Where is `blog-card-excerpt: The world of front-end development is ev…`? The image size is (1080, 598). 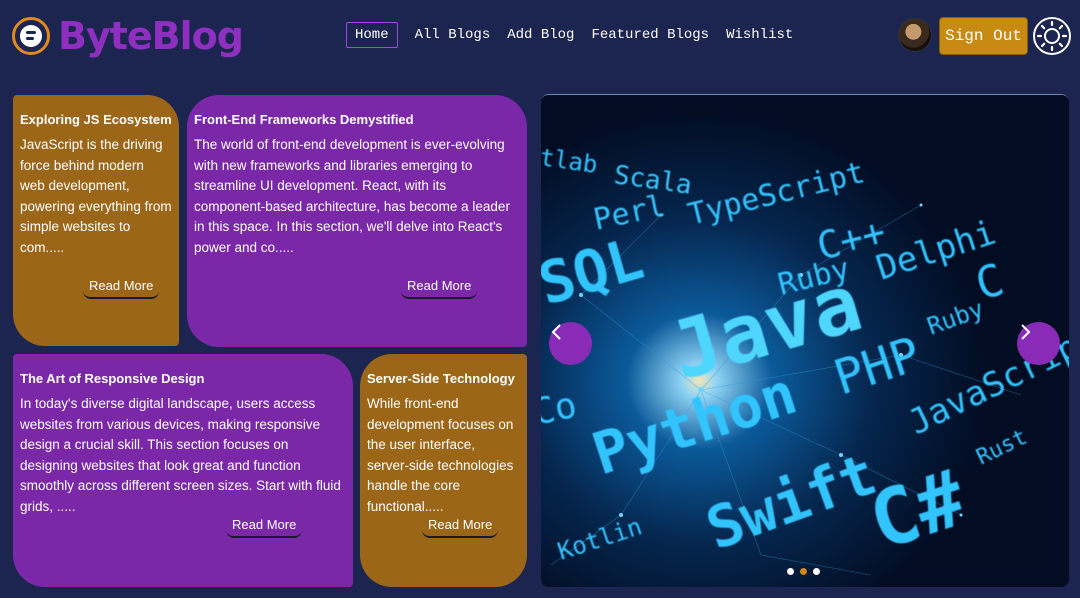
blog-card-excerpt: The world of front-end development is ev… is located at coordinates (352, 196).